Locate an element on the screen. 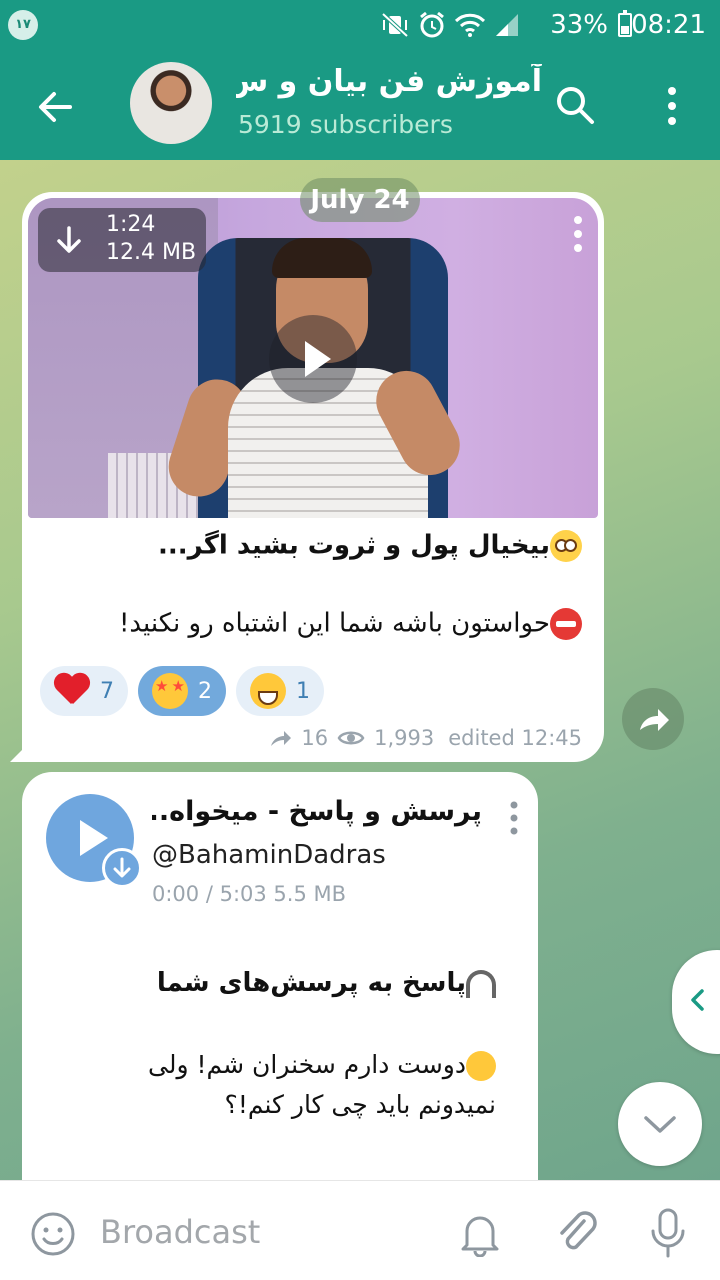  notification-badge: ۱۷ is located at coordinates (23, 25).